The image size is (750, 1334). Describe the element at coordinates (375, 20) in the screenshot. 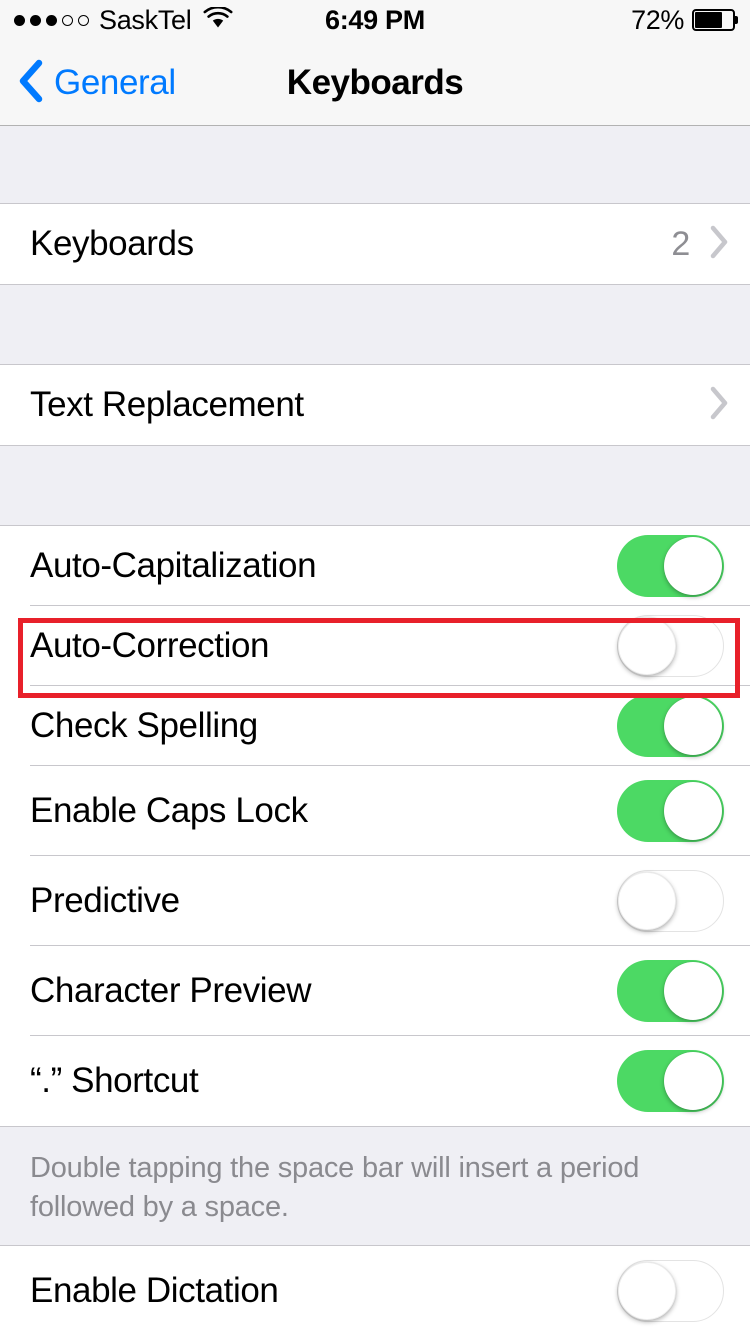

I see `status-bar: SaskTel 6:49 PM 72%` at that location.